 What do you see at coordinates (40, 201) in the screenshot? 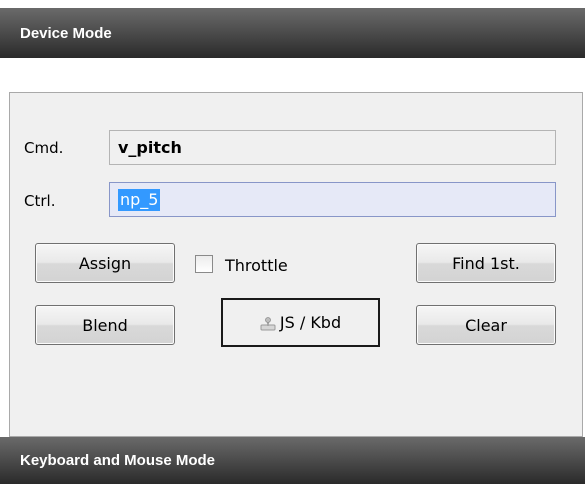
I see `ctrl-label: Ctrl.` at bounding box center [40, 201].